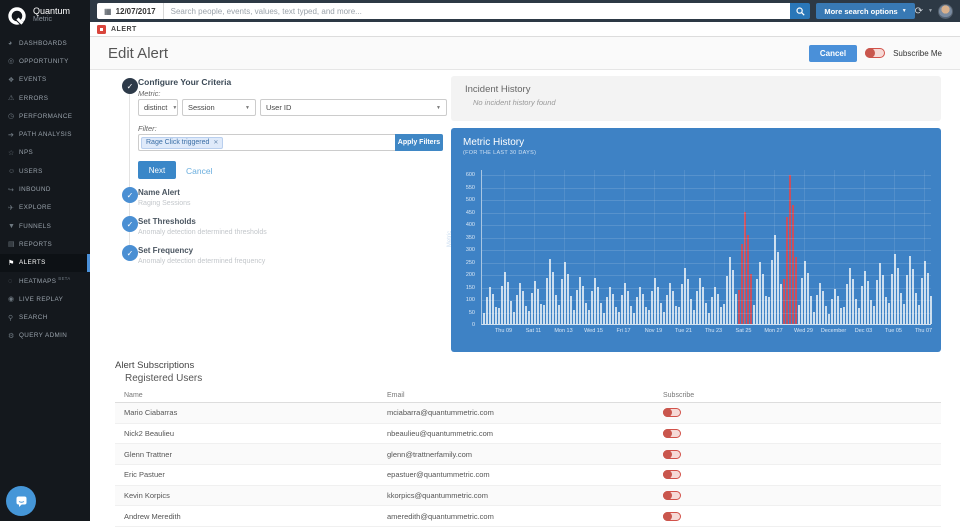  I want to click on search-input, so click(477, 11).